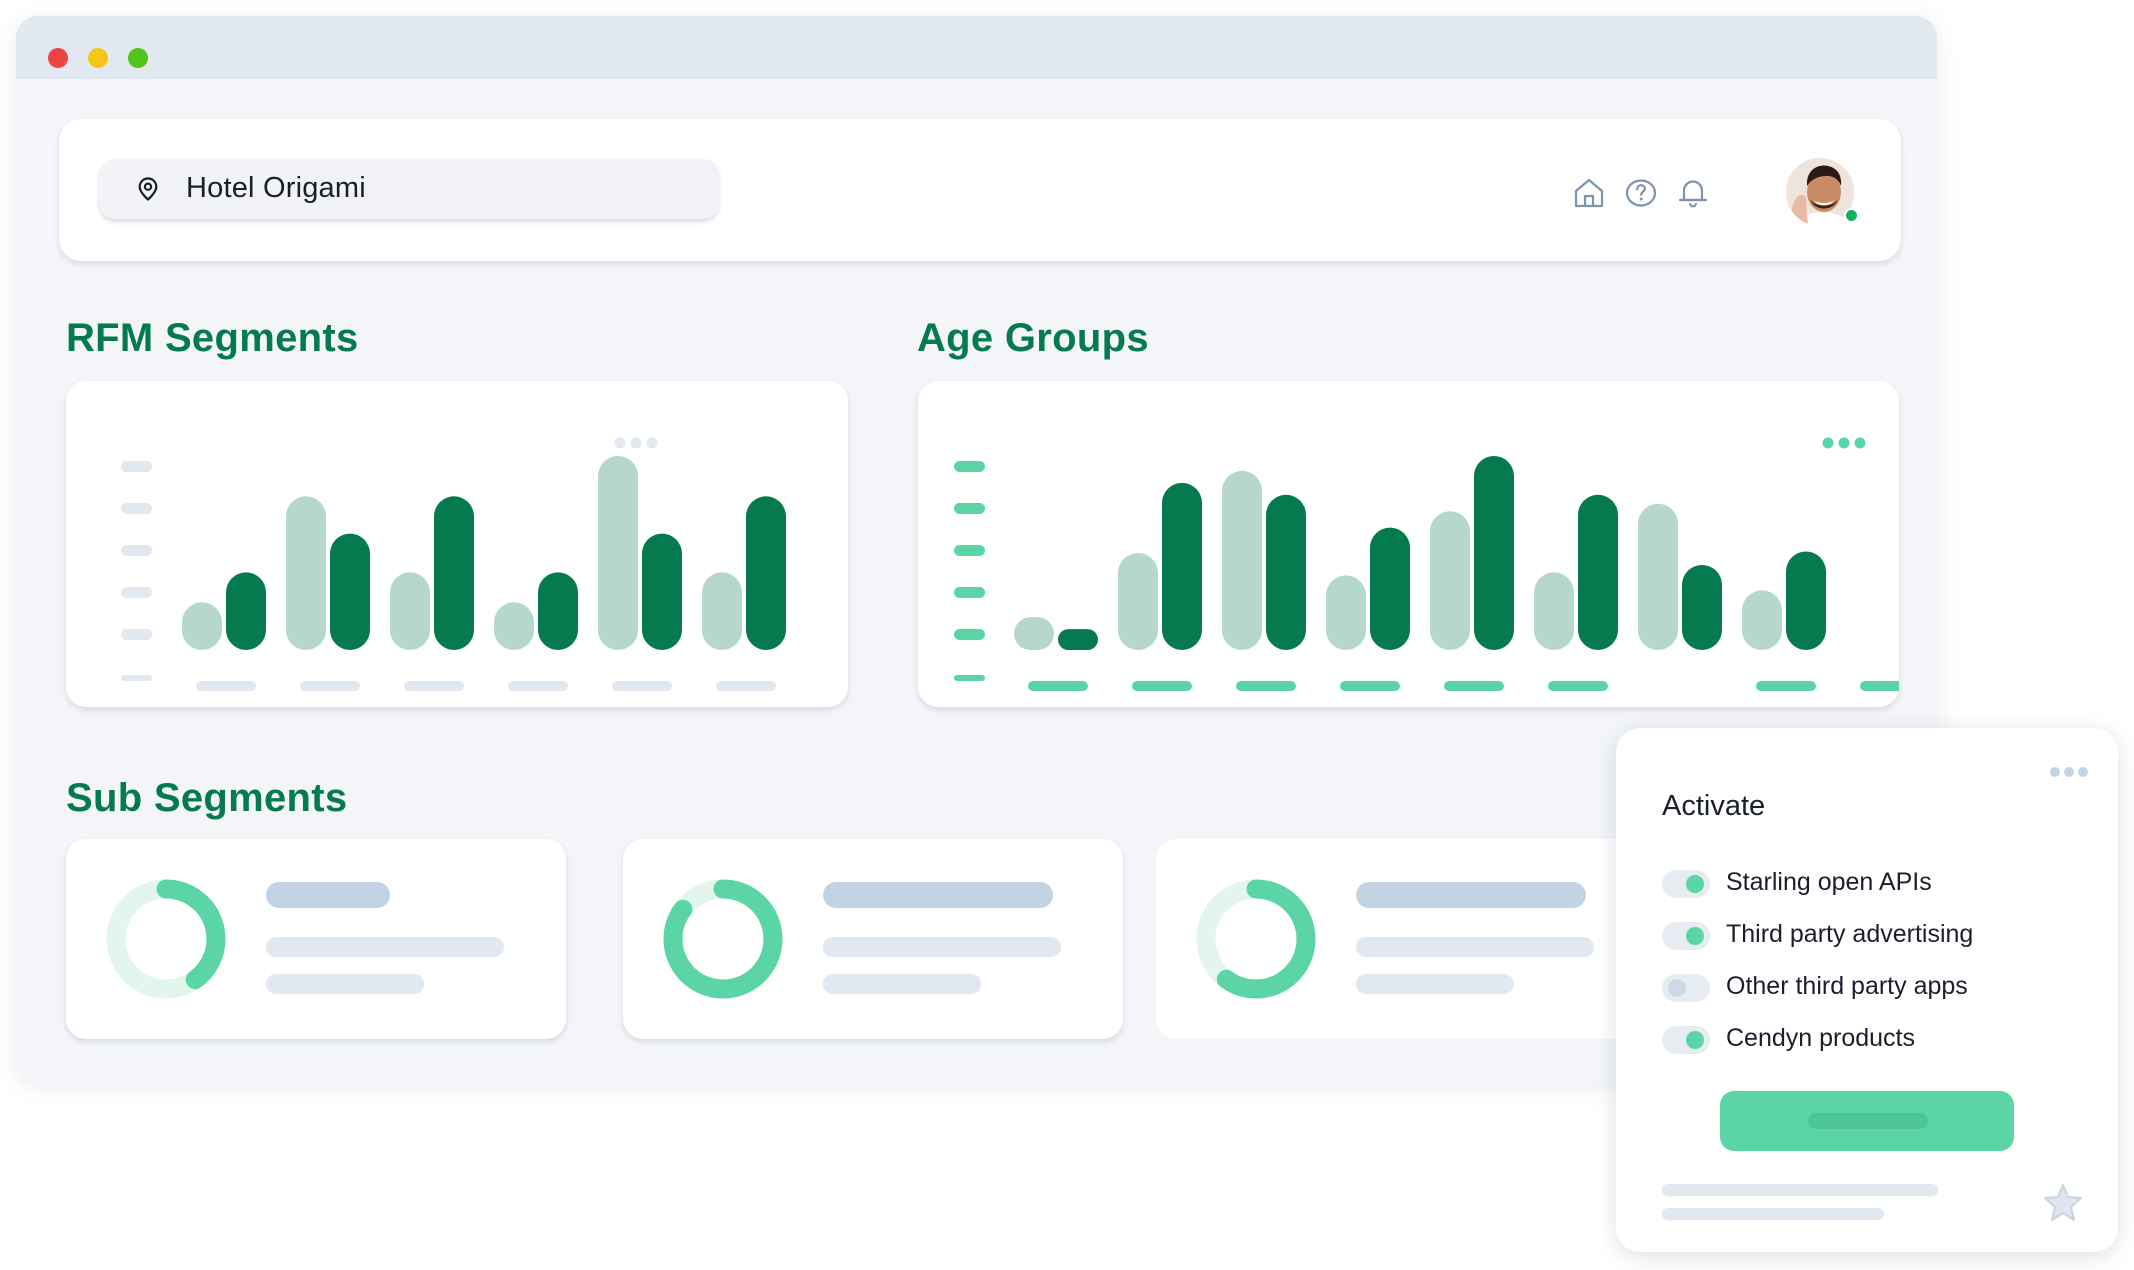 The image size is (2134, 1270). I want to click on help-icon, so click(1641, 193).